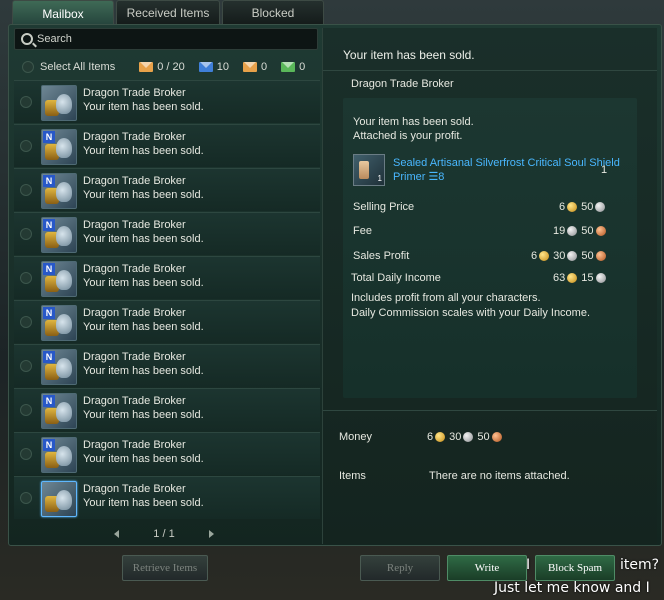 The height and width of the screenshot is (600, 664). What do you see at coordinates (408, 136) in the screenshot?
I see `body-line-2: Attached is your profit.` at bounding box center [408, 136].